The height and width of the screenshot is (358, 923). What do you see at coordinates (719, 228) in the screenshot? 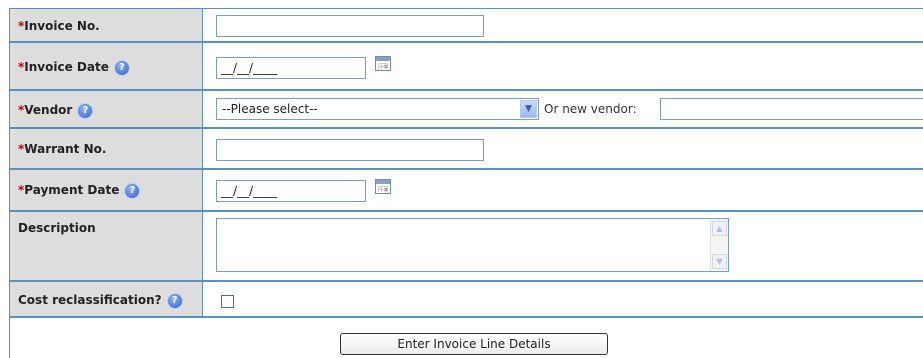
I see `scroll-up-icon: ▲` at bounding box center [719, 228].